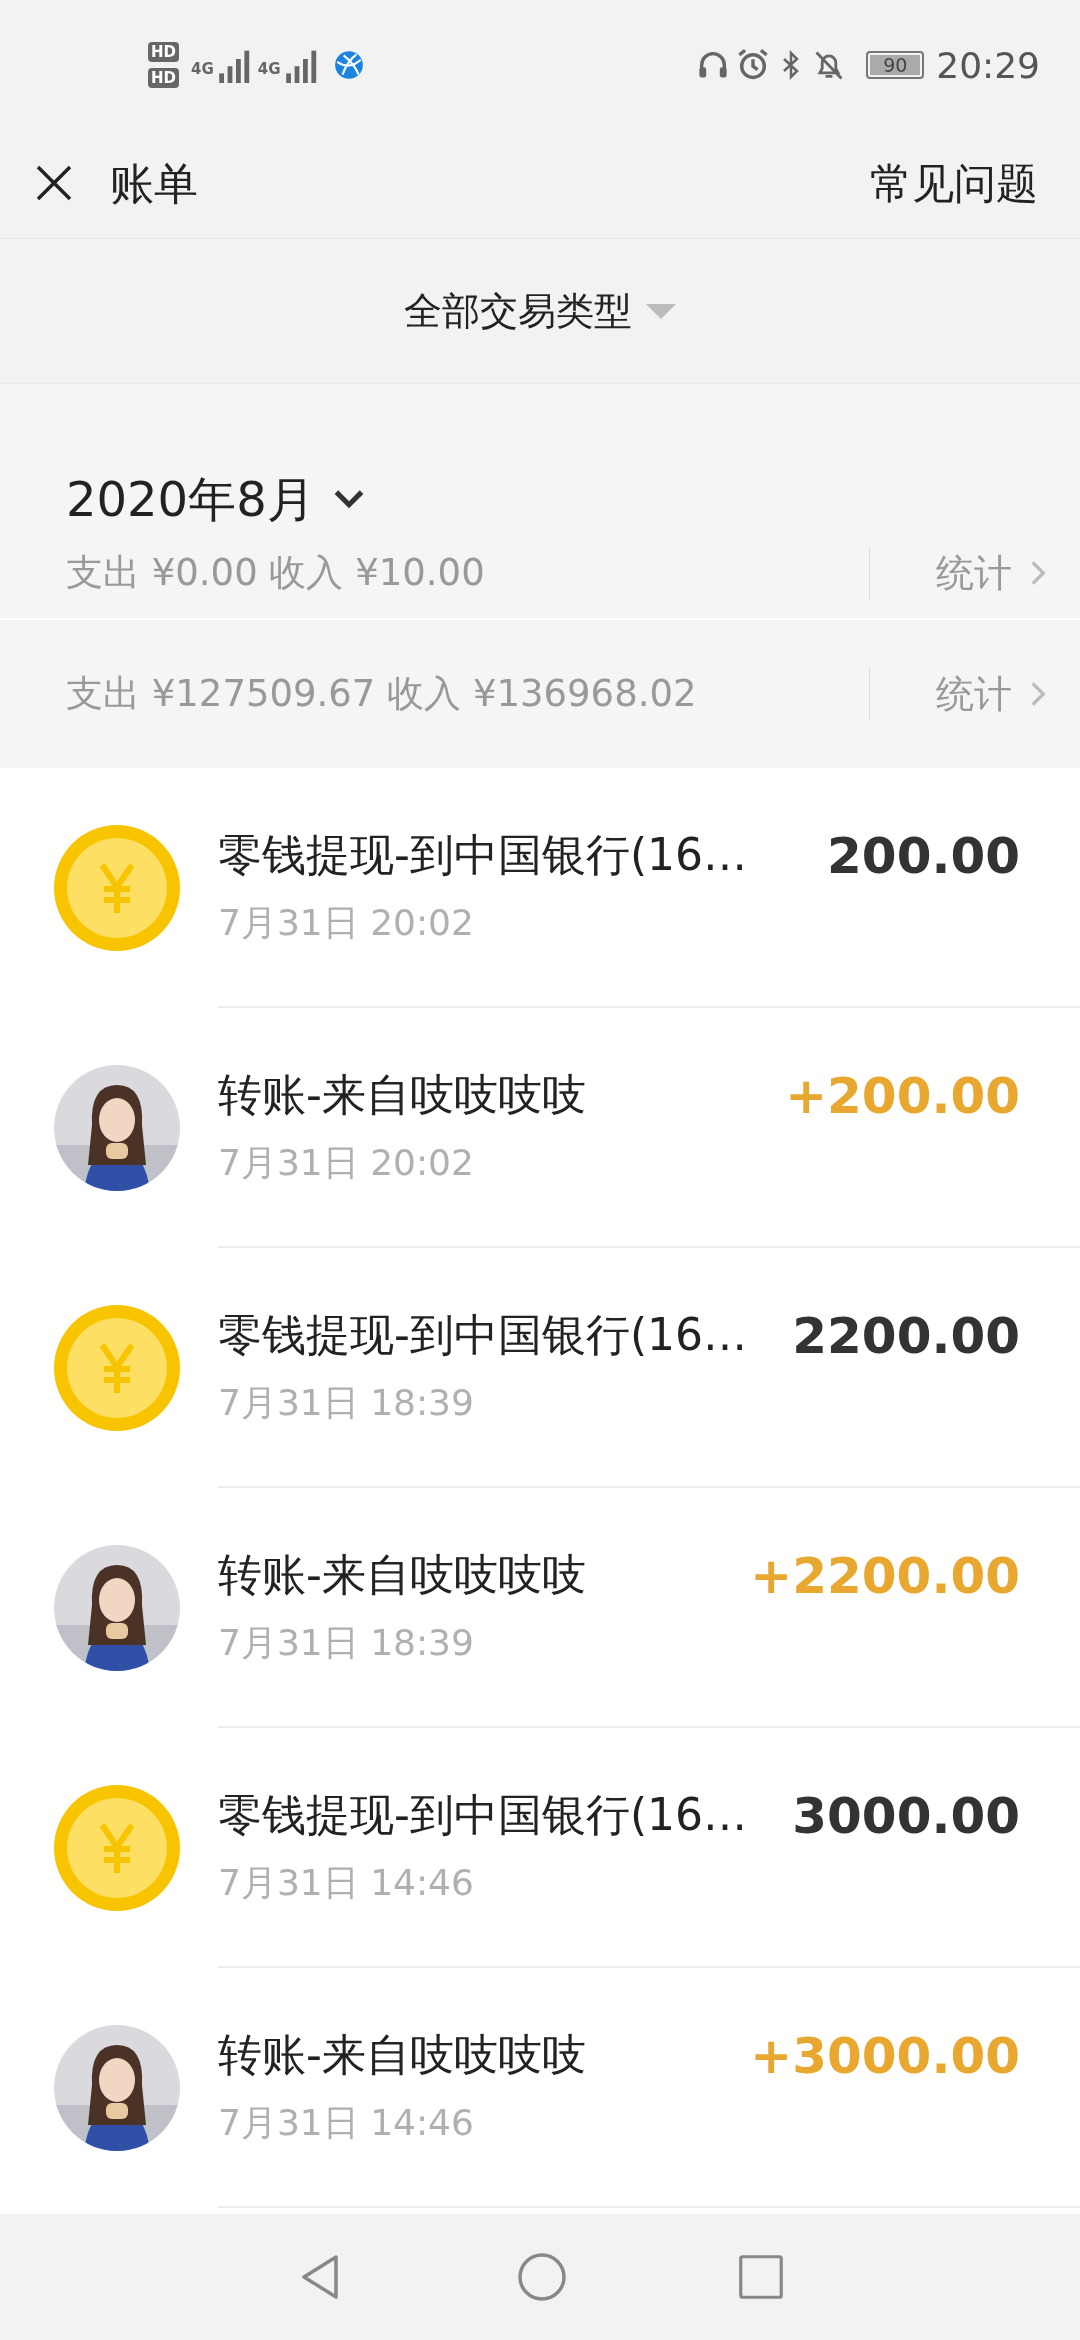 The height and width of the screenshot is (2340, 1080). Describe the element at coordinates (540, 1128) in the screenshot. I see `transaction-row: 转账-来自吱吱吱吱 +200.00 7月31日 20:02` at that location.